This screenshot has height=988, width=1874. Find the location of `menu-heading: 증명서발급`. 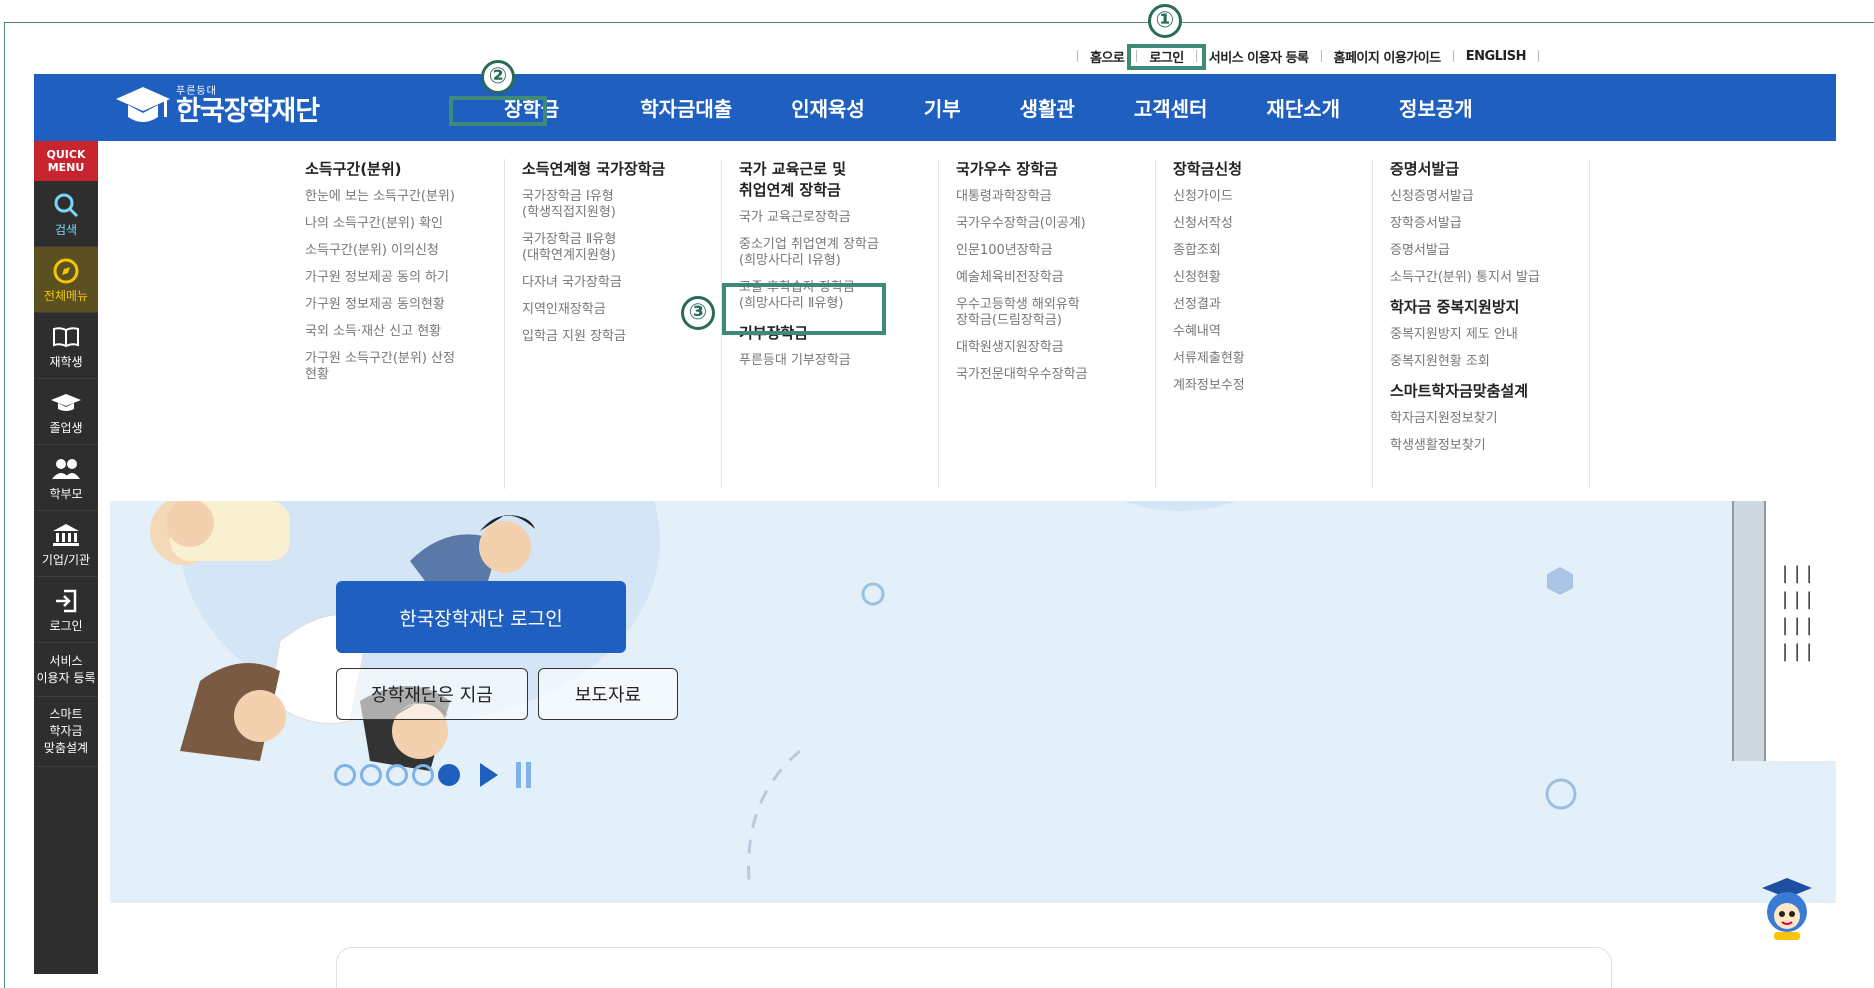

menu-heading: 증명서발급 is located at coordinates (1489, 169).